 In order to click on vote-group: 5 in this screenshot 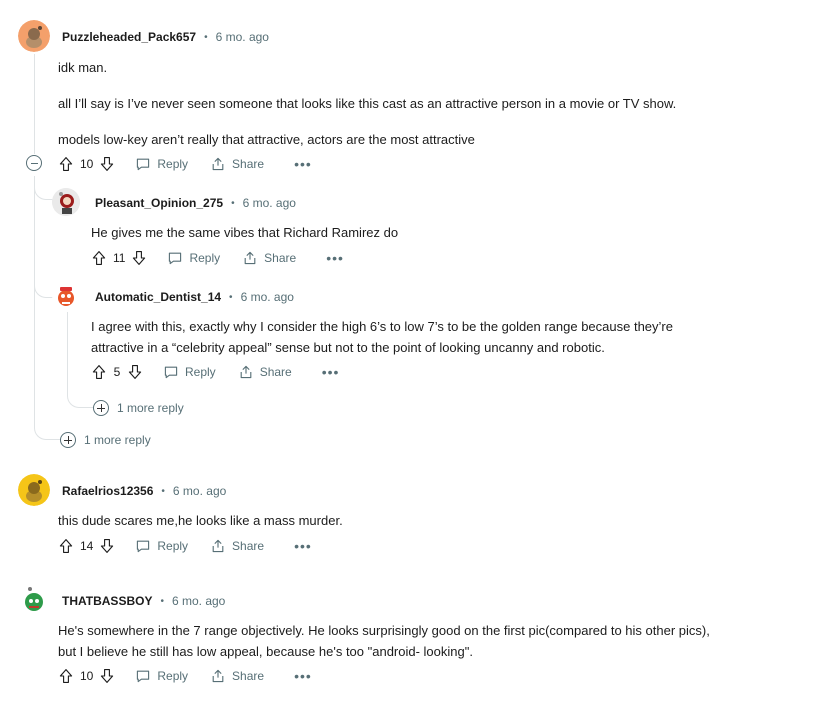, I will do `click(117, 372)`.